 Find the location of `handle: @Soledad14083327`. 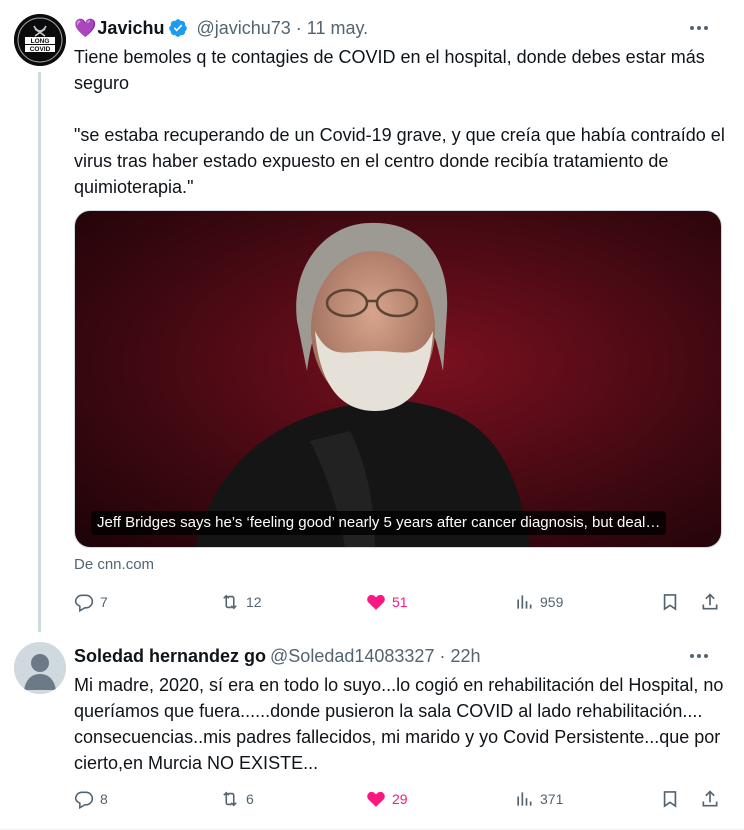

handle: @Soledad14083327 is located at coordinates (352, 656).